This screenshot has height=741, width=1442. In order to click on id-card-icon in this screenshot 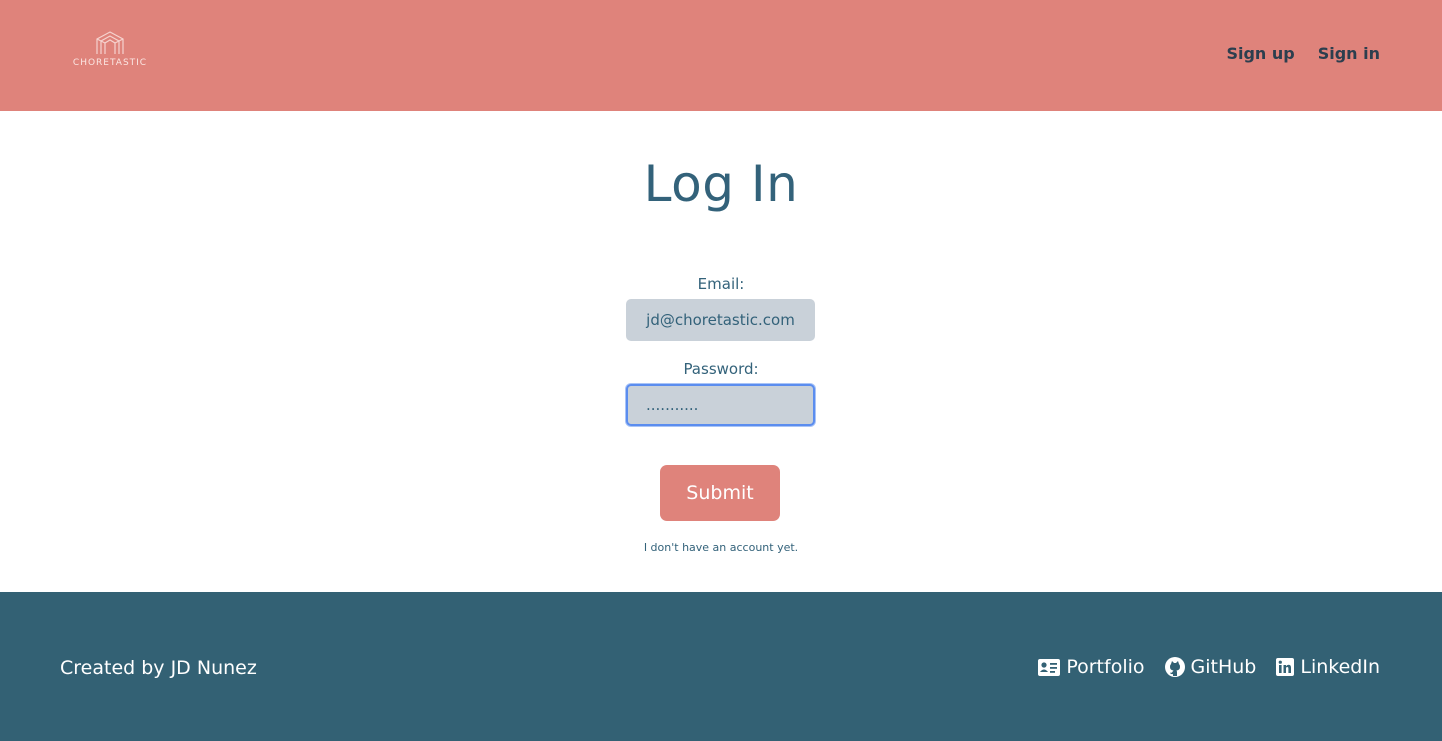, I will do `click(1049, 667)`.